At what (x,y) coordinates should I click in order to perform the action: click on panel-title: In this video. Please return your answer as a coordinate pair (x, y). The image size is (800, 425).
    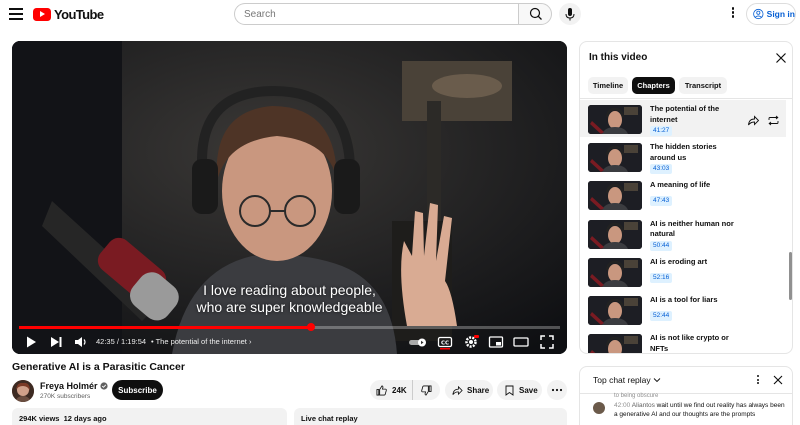
    Looking at the image, I should click on (618, 57).